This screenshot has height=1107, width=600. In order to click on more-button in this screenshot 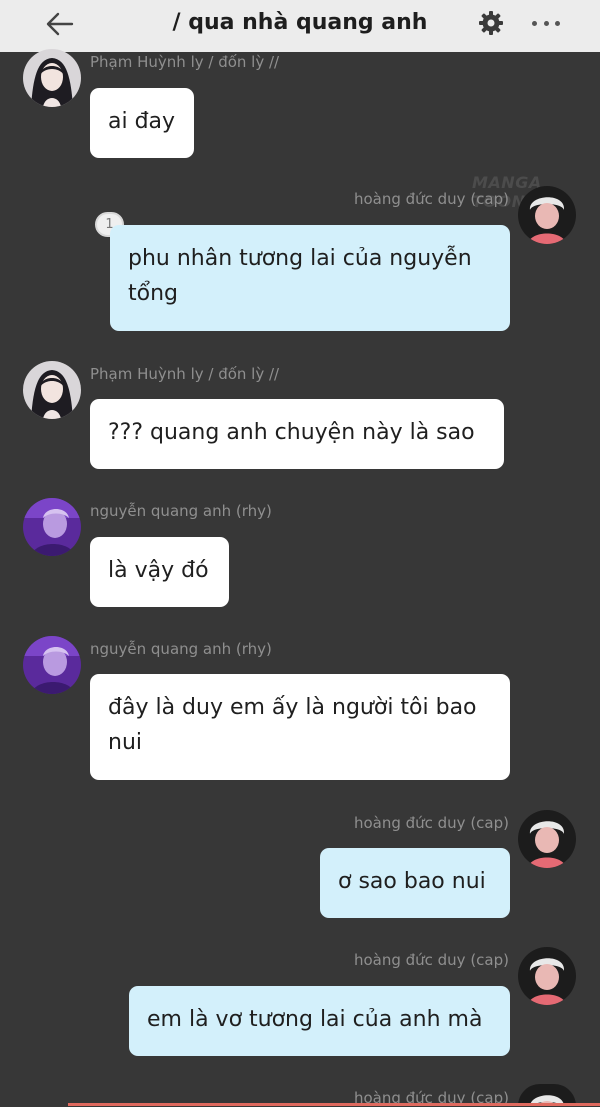, I will do `click(546, 23)`.